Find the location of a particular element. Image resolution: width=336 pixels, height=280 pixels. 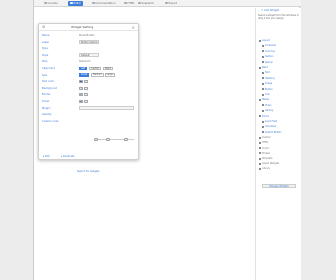

sidebar-item-forms: Forms is located at coordinates (264, 117).